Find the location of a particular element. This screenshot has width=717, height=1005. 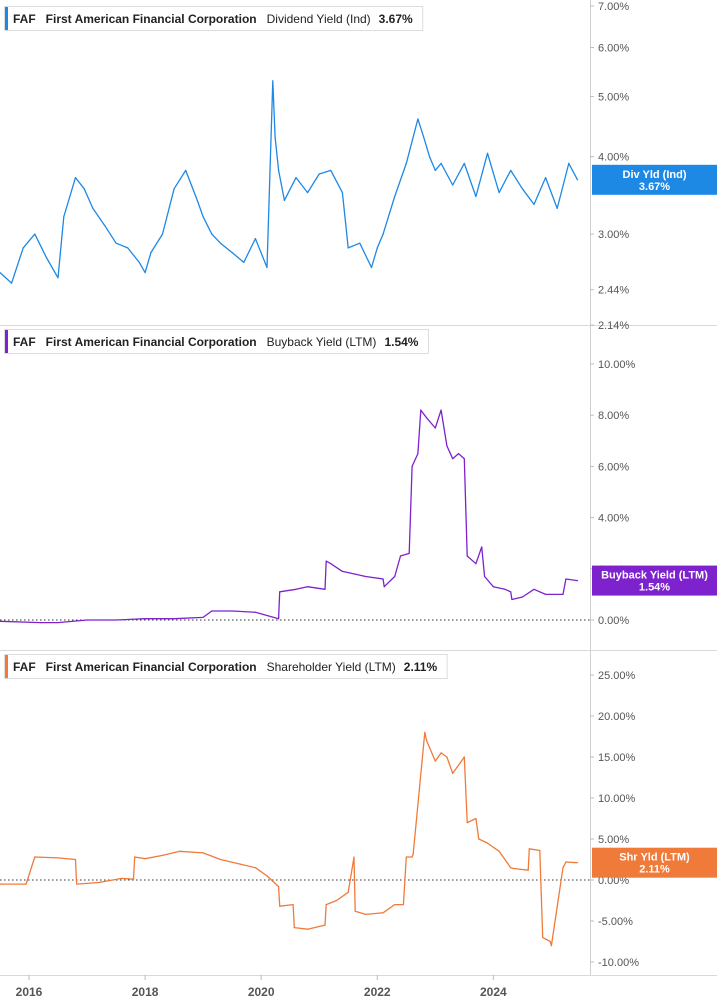

value-badge-label: Buyback Yield (LTM) is located at coordinates (654, 576).